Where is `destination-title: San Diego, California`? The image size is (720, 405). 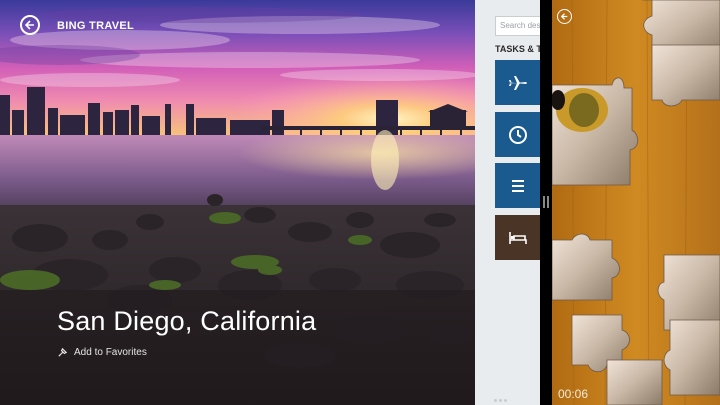 destination-title: San Diego, California is located at coordinates (187, 321).